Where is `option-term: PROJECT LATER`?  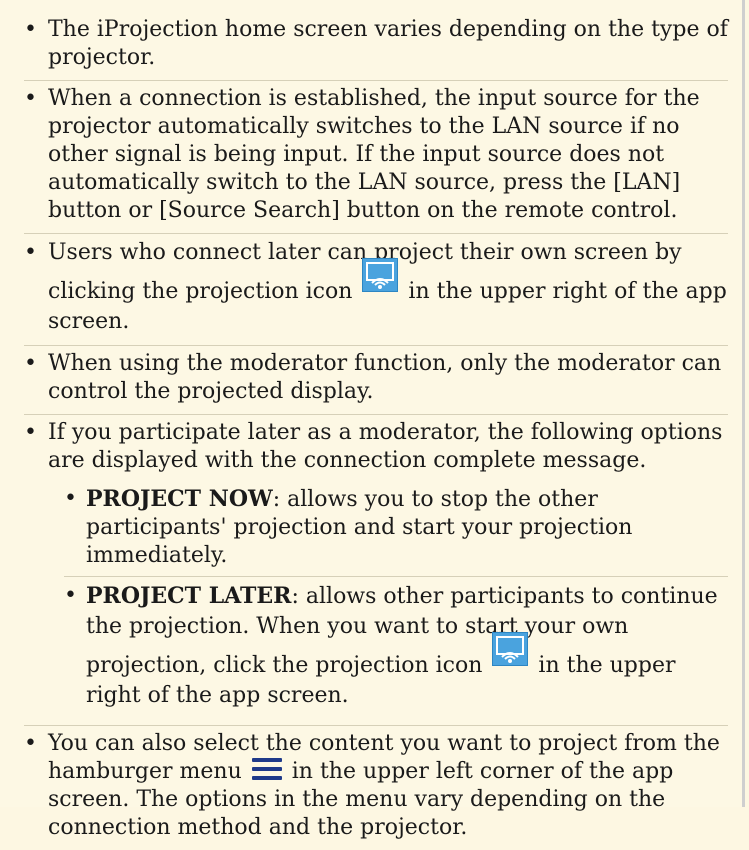 option-term: PROJECT LATER is located at coordinates (189, 596).